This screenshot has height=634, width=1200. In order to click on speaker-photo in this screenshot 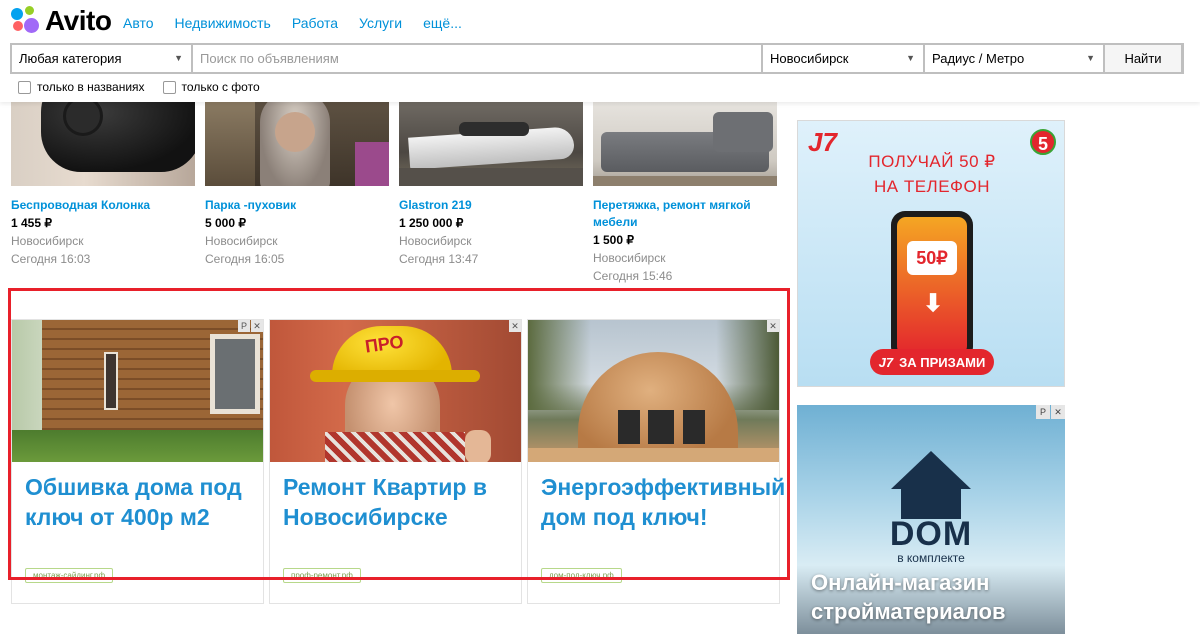, I will do `click(103, 144)`.